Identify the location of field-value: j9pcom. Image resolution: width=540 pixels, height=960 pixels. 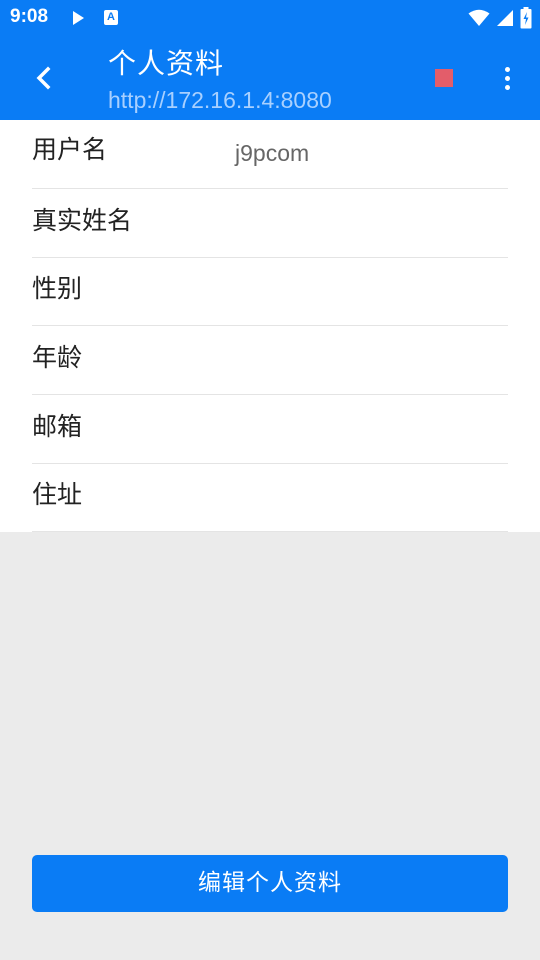
(272, 153).